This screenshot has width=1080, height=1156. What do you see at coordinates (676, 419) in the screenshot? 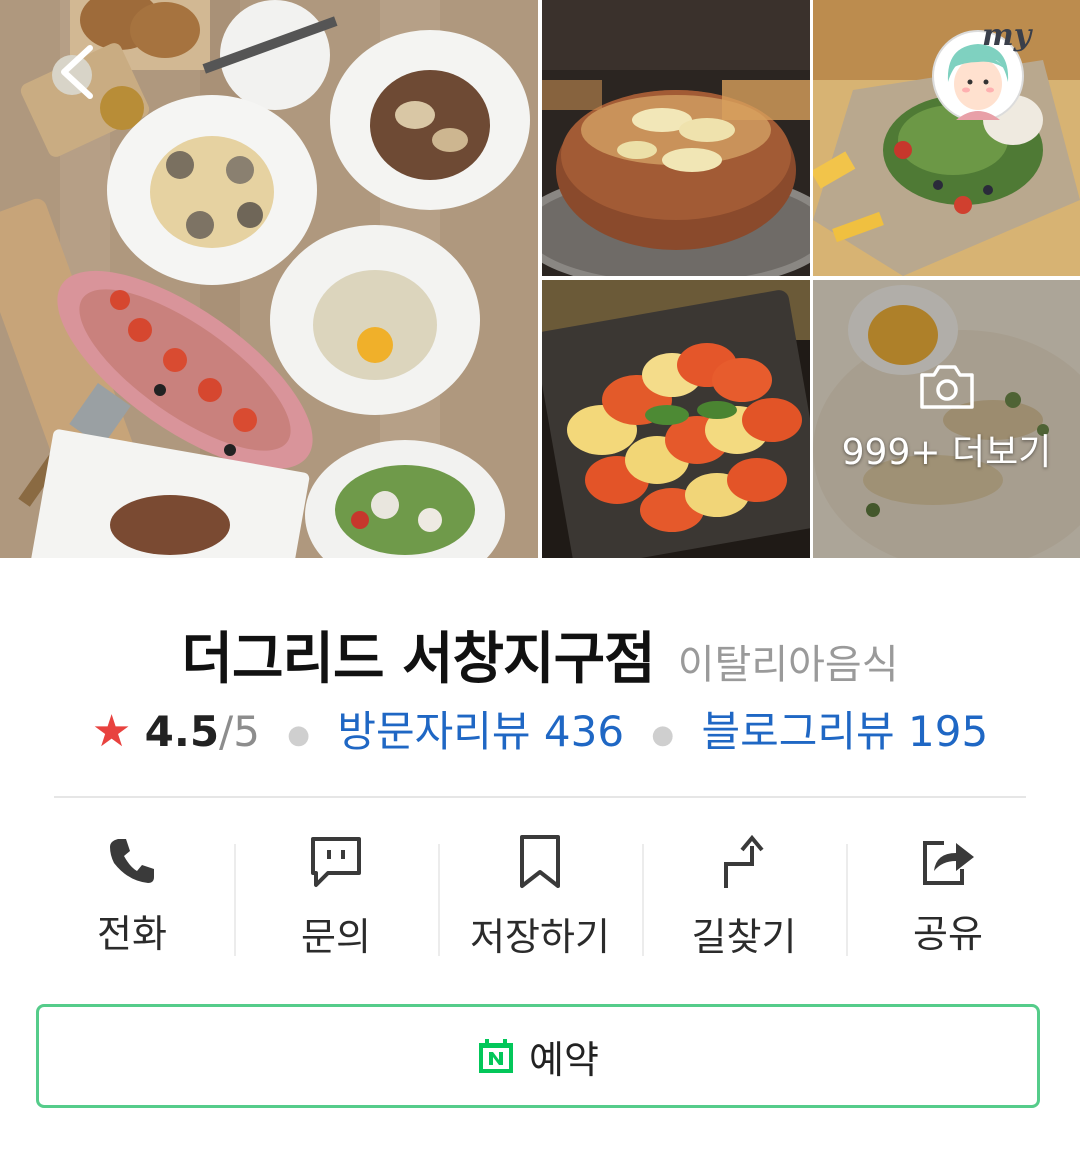
I see `caprese-photo` at bounding box center [676, 419].